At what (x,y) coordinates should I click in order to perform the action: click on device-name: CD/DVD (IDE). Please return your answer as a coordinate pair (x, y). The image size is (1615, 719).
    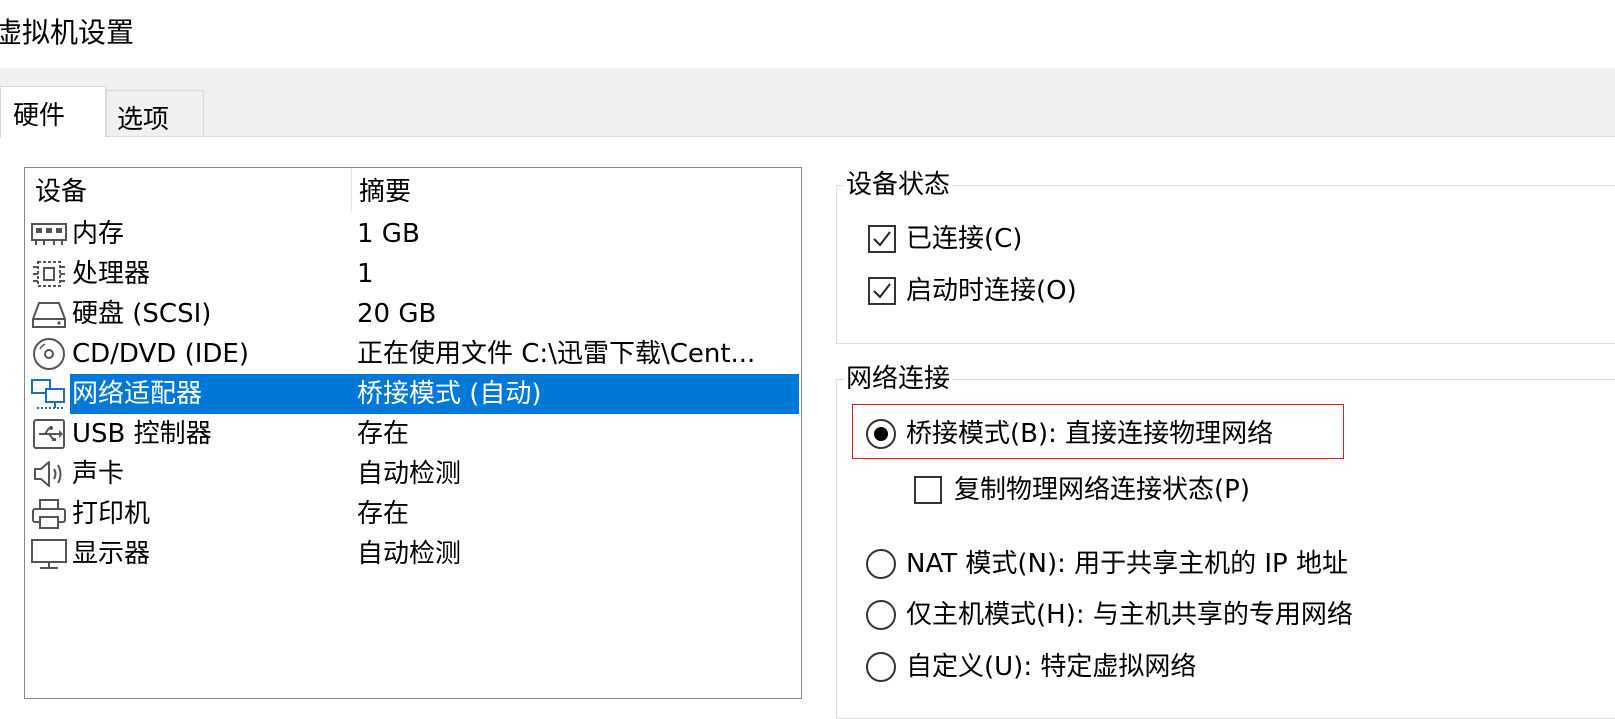
    Looking at the image, I should click on (160, 354).